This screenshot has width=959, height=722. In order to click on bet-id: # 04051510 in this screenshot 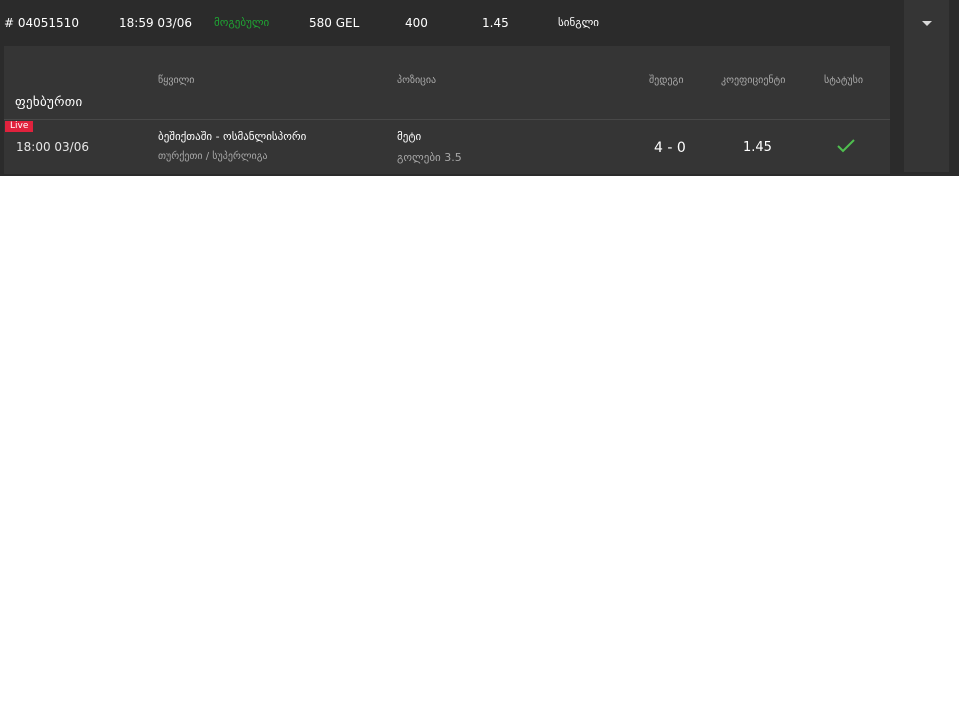, I will do `click(41, 23)`.